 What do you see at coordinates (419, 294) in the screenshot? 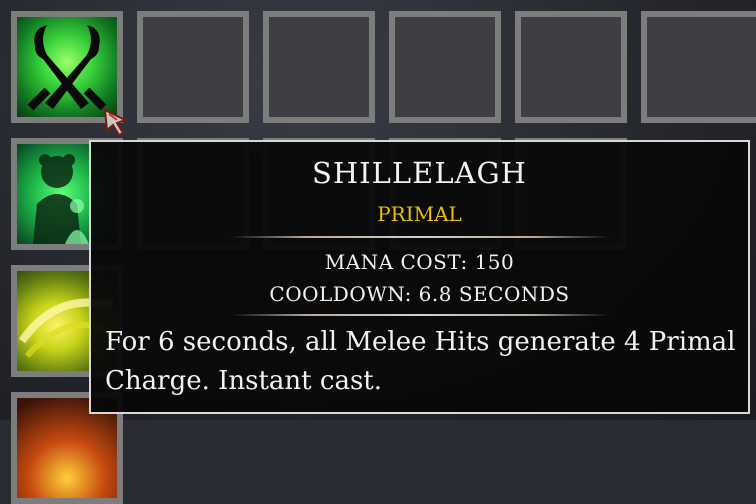
I see `tooltip-cooldown: COOLDOWN: 6.8 SECONDS` at bounding box center [419, 294].